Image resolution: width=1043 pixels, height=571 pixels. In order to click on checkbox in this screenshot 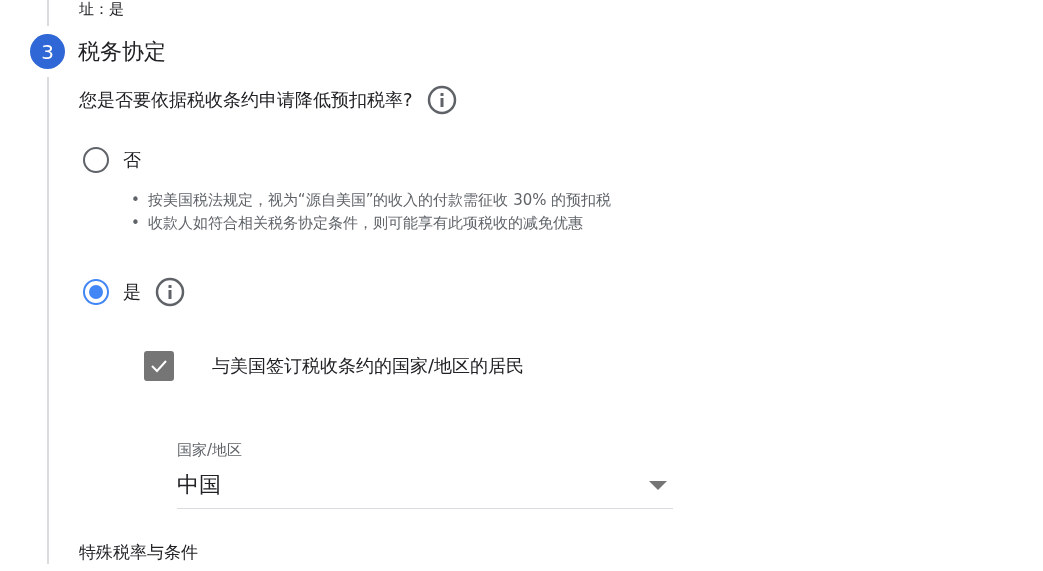, I will do `click(159, 366)`.